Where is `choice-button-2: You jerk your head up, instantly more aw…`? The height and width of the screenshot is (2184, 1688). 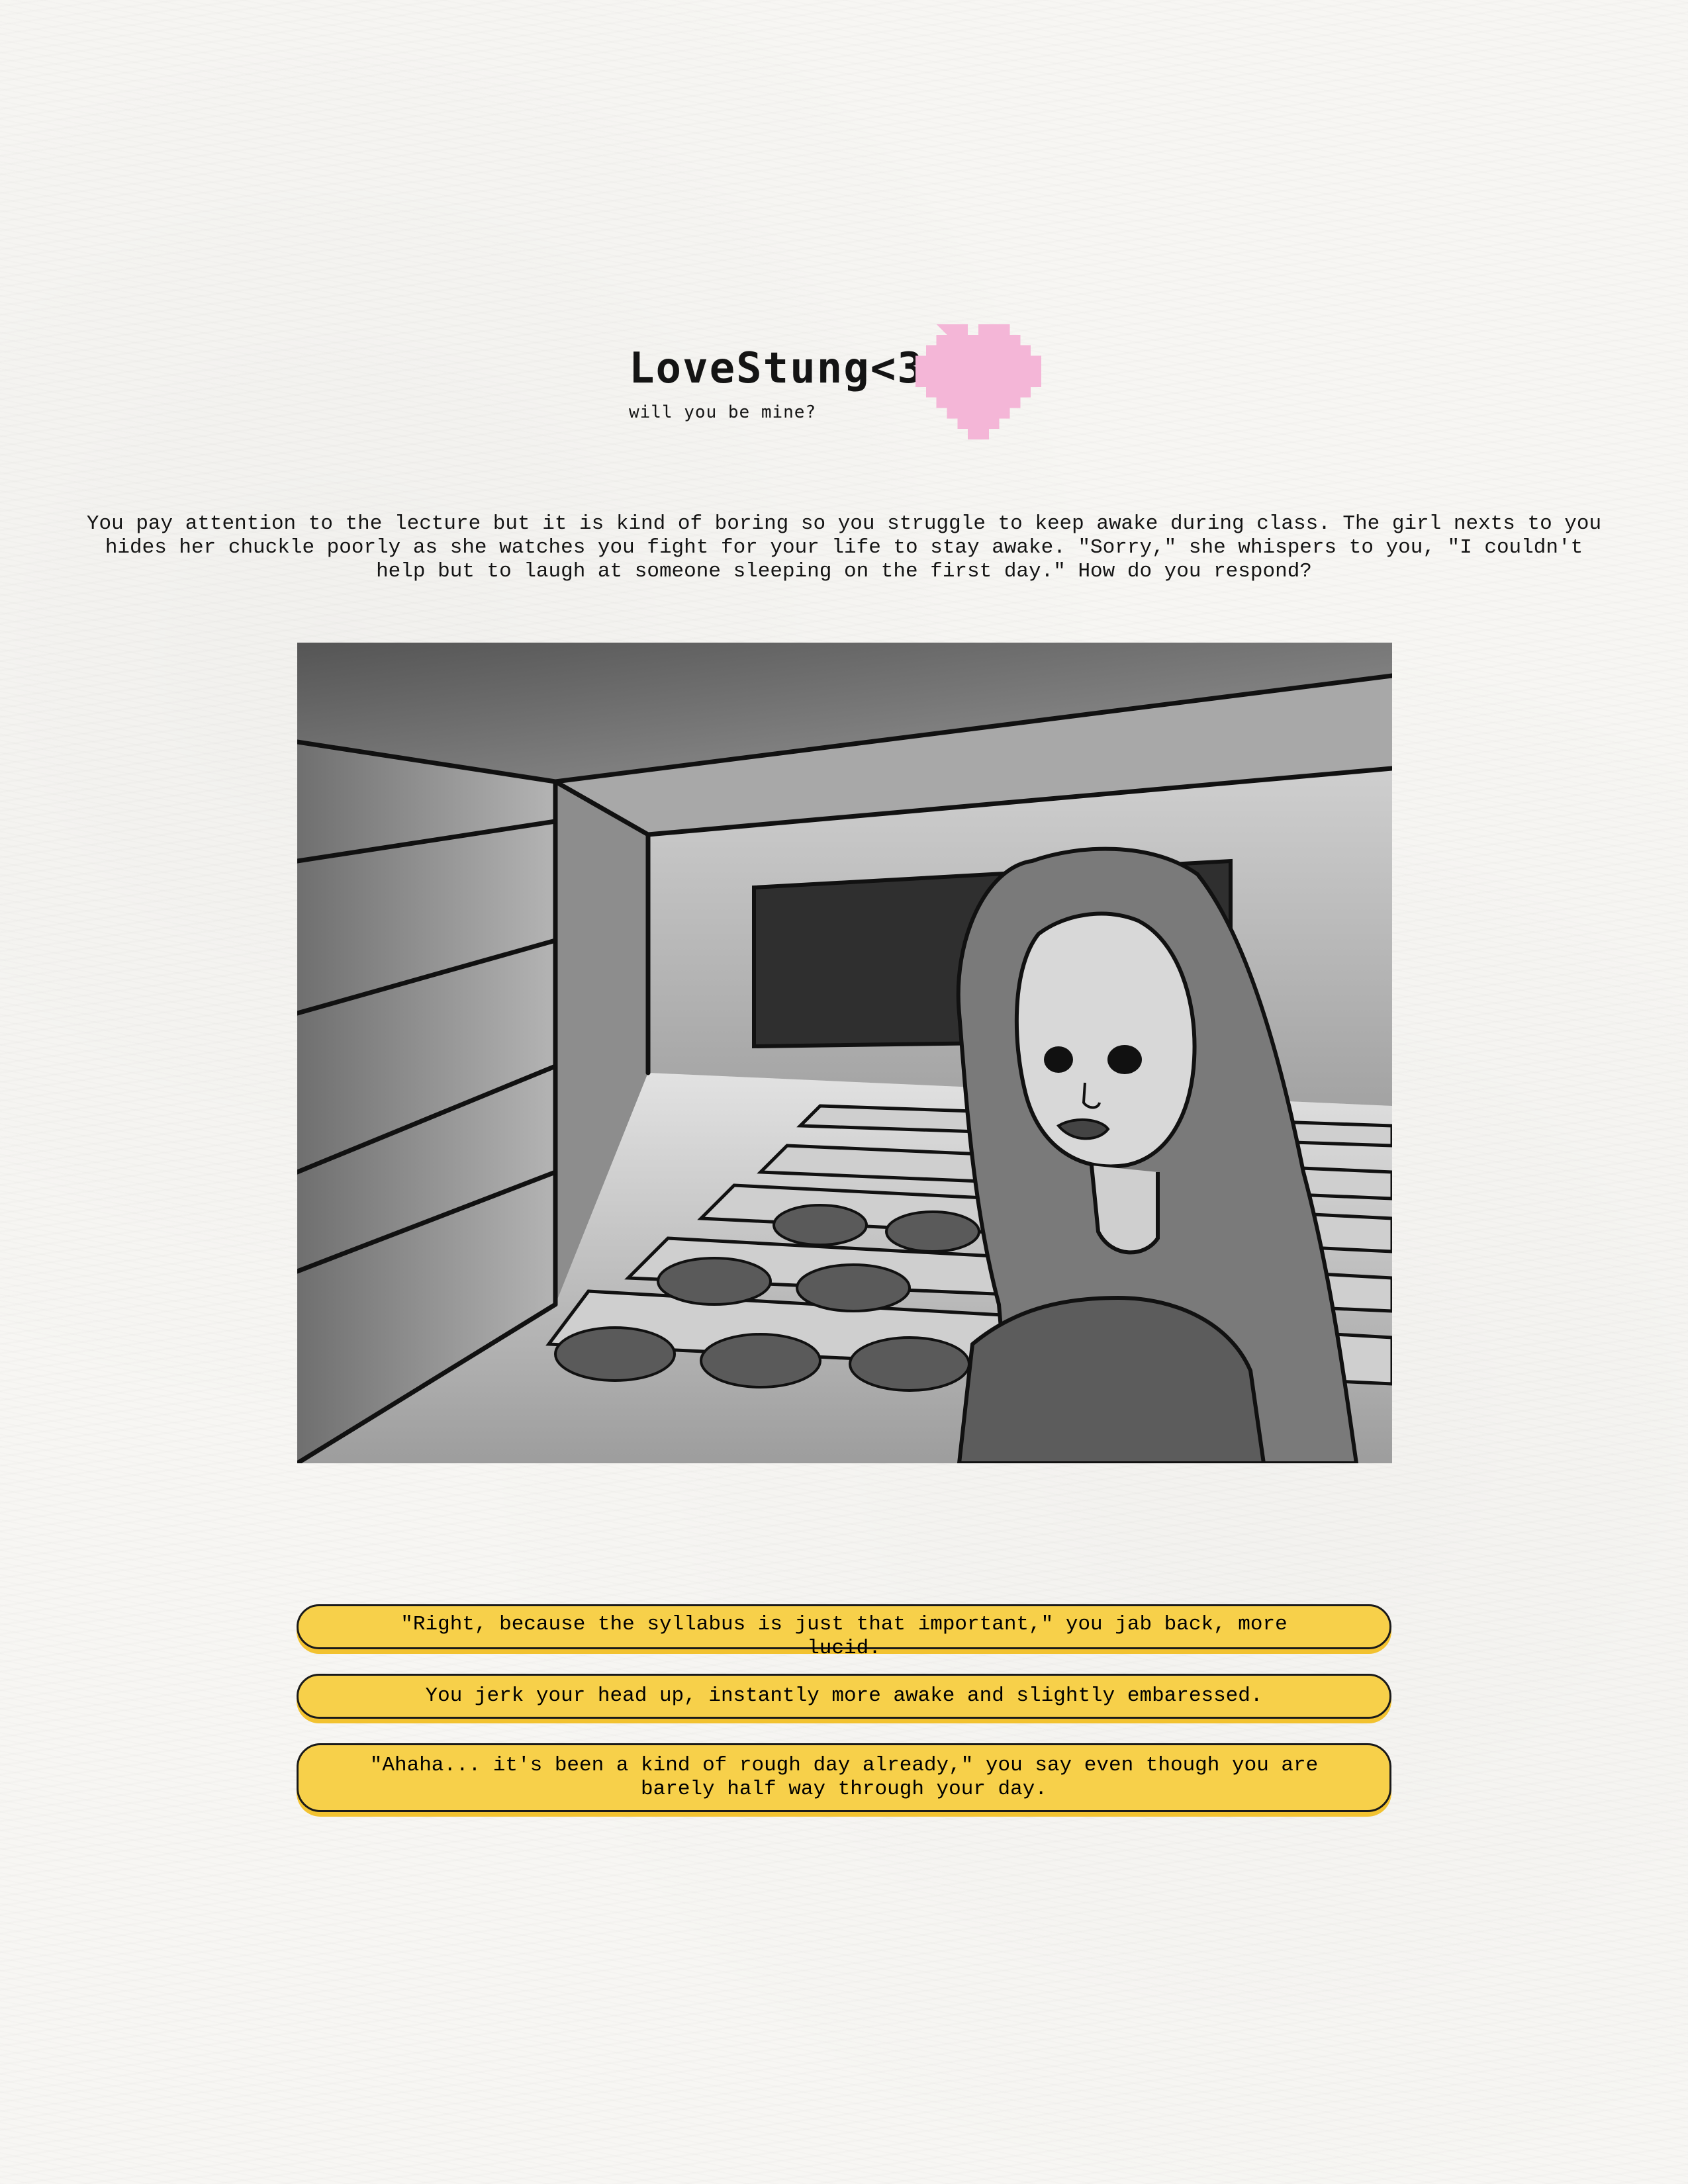 choice-button-2: You jerk your head up, instantly more aw… is located at coordinates (844, 1696).